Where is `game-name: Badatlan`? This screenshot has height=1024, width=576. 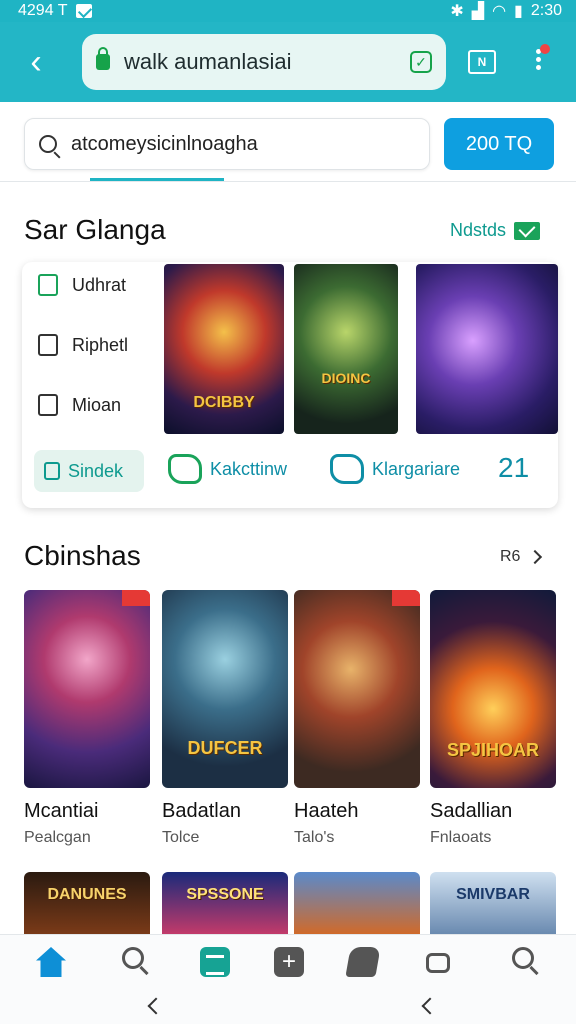
game-name: Badatlan is located at coordinates (201, 811).